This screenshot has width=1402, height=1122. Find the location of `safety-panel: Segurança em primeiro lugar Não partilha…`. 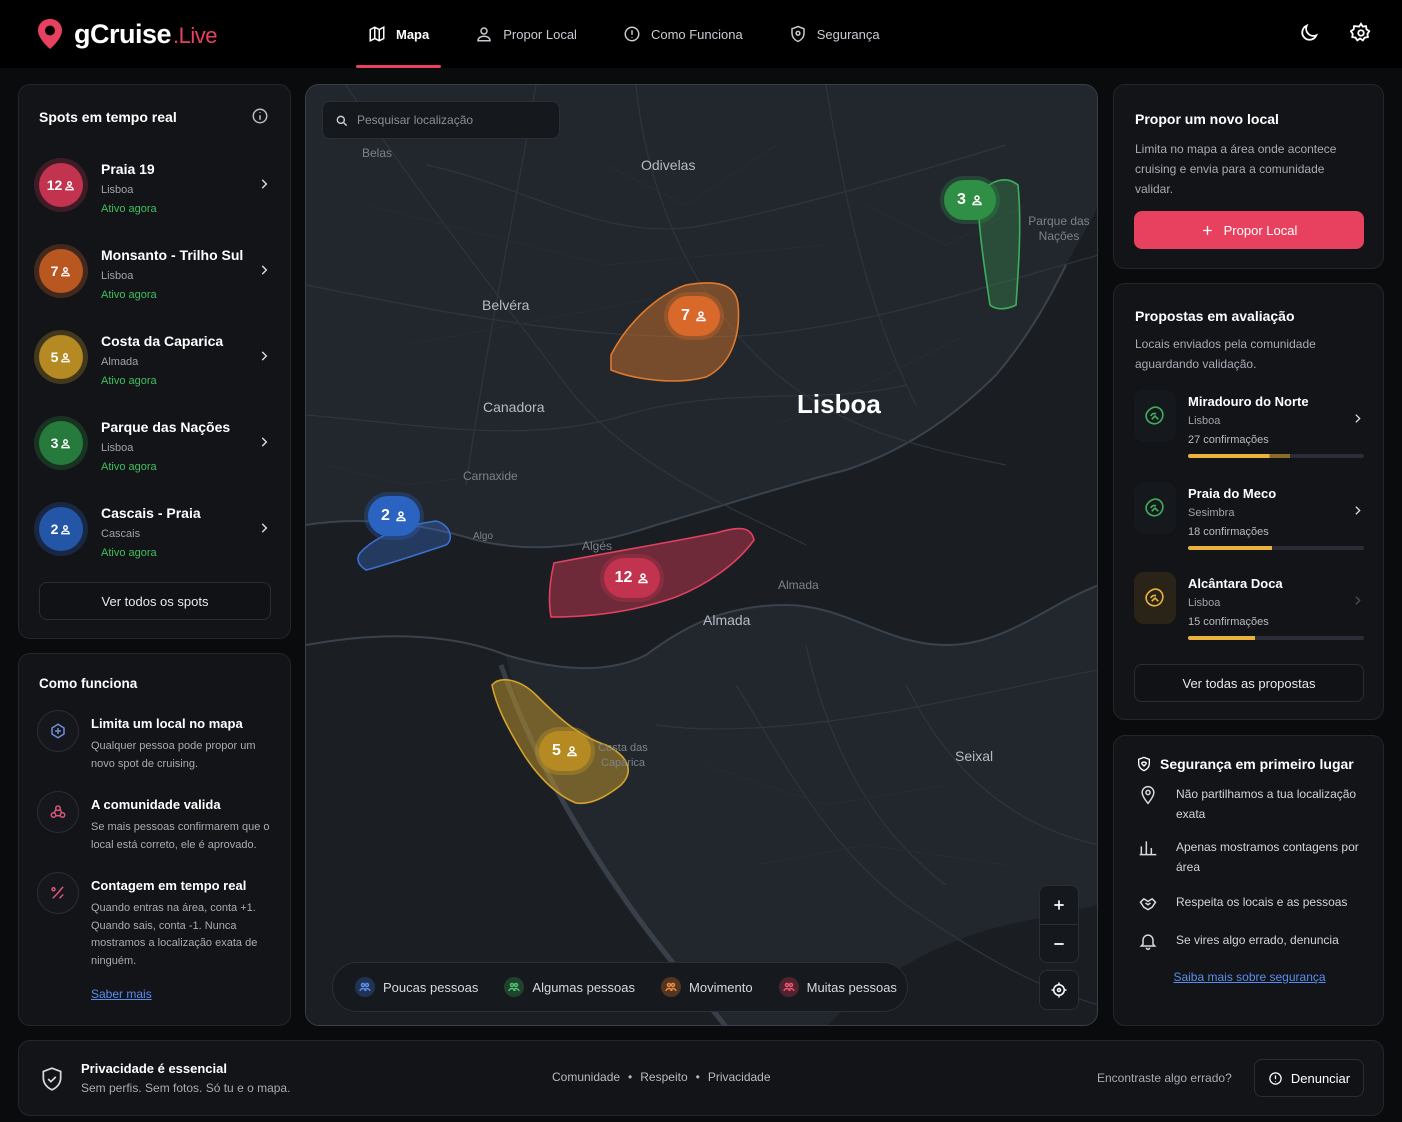

safety-panel: Segurança em primeiro lugar Não partilha… is located at coordinates (1248, 880).